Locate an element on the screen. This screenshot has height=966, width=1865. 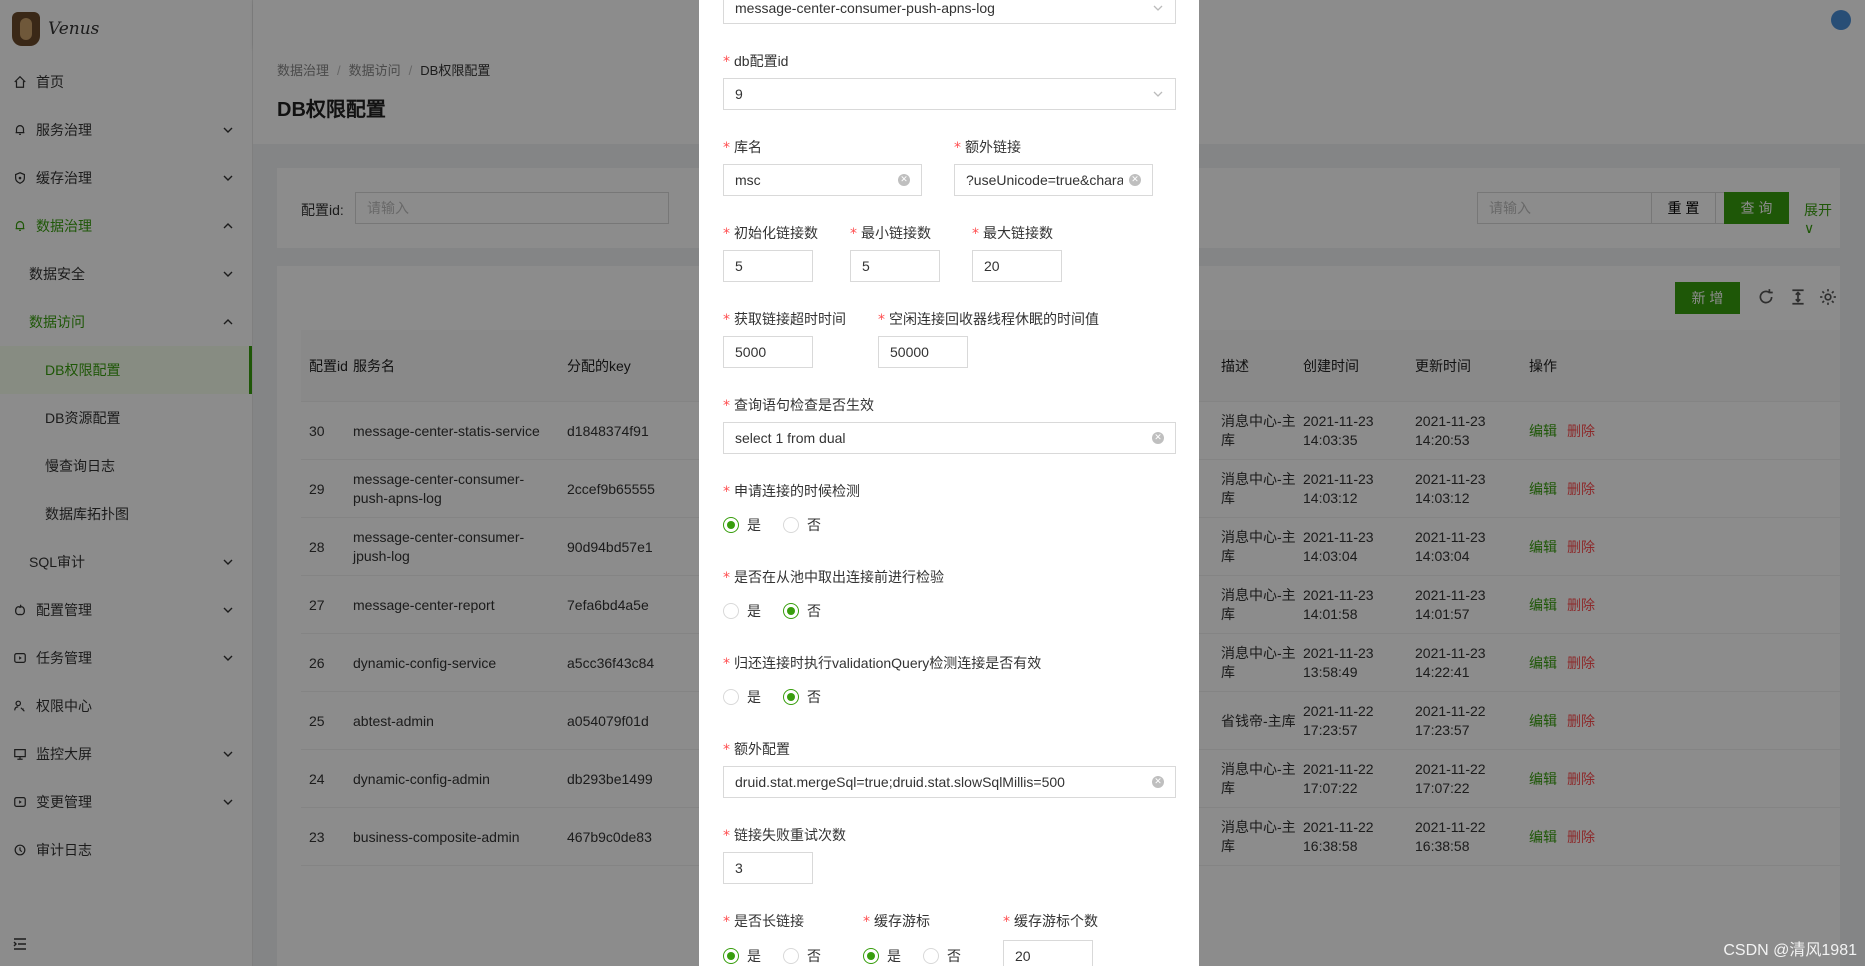
extra-link-input: ?useUnicode=true&charac ✕ is located at coordinates (1053, 180).